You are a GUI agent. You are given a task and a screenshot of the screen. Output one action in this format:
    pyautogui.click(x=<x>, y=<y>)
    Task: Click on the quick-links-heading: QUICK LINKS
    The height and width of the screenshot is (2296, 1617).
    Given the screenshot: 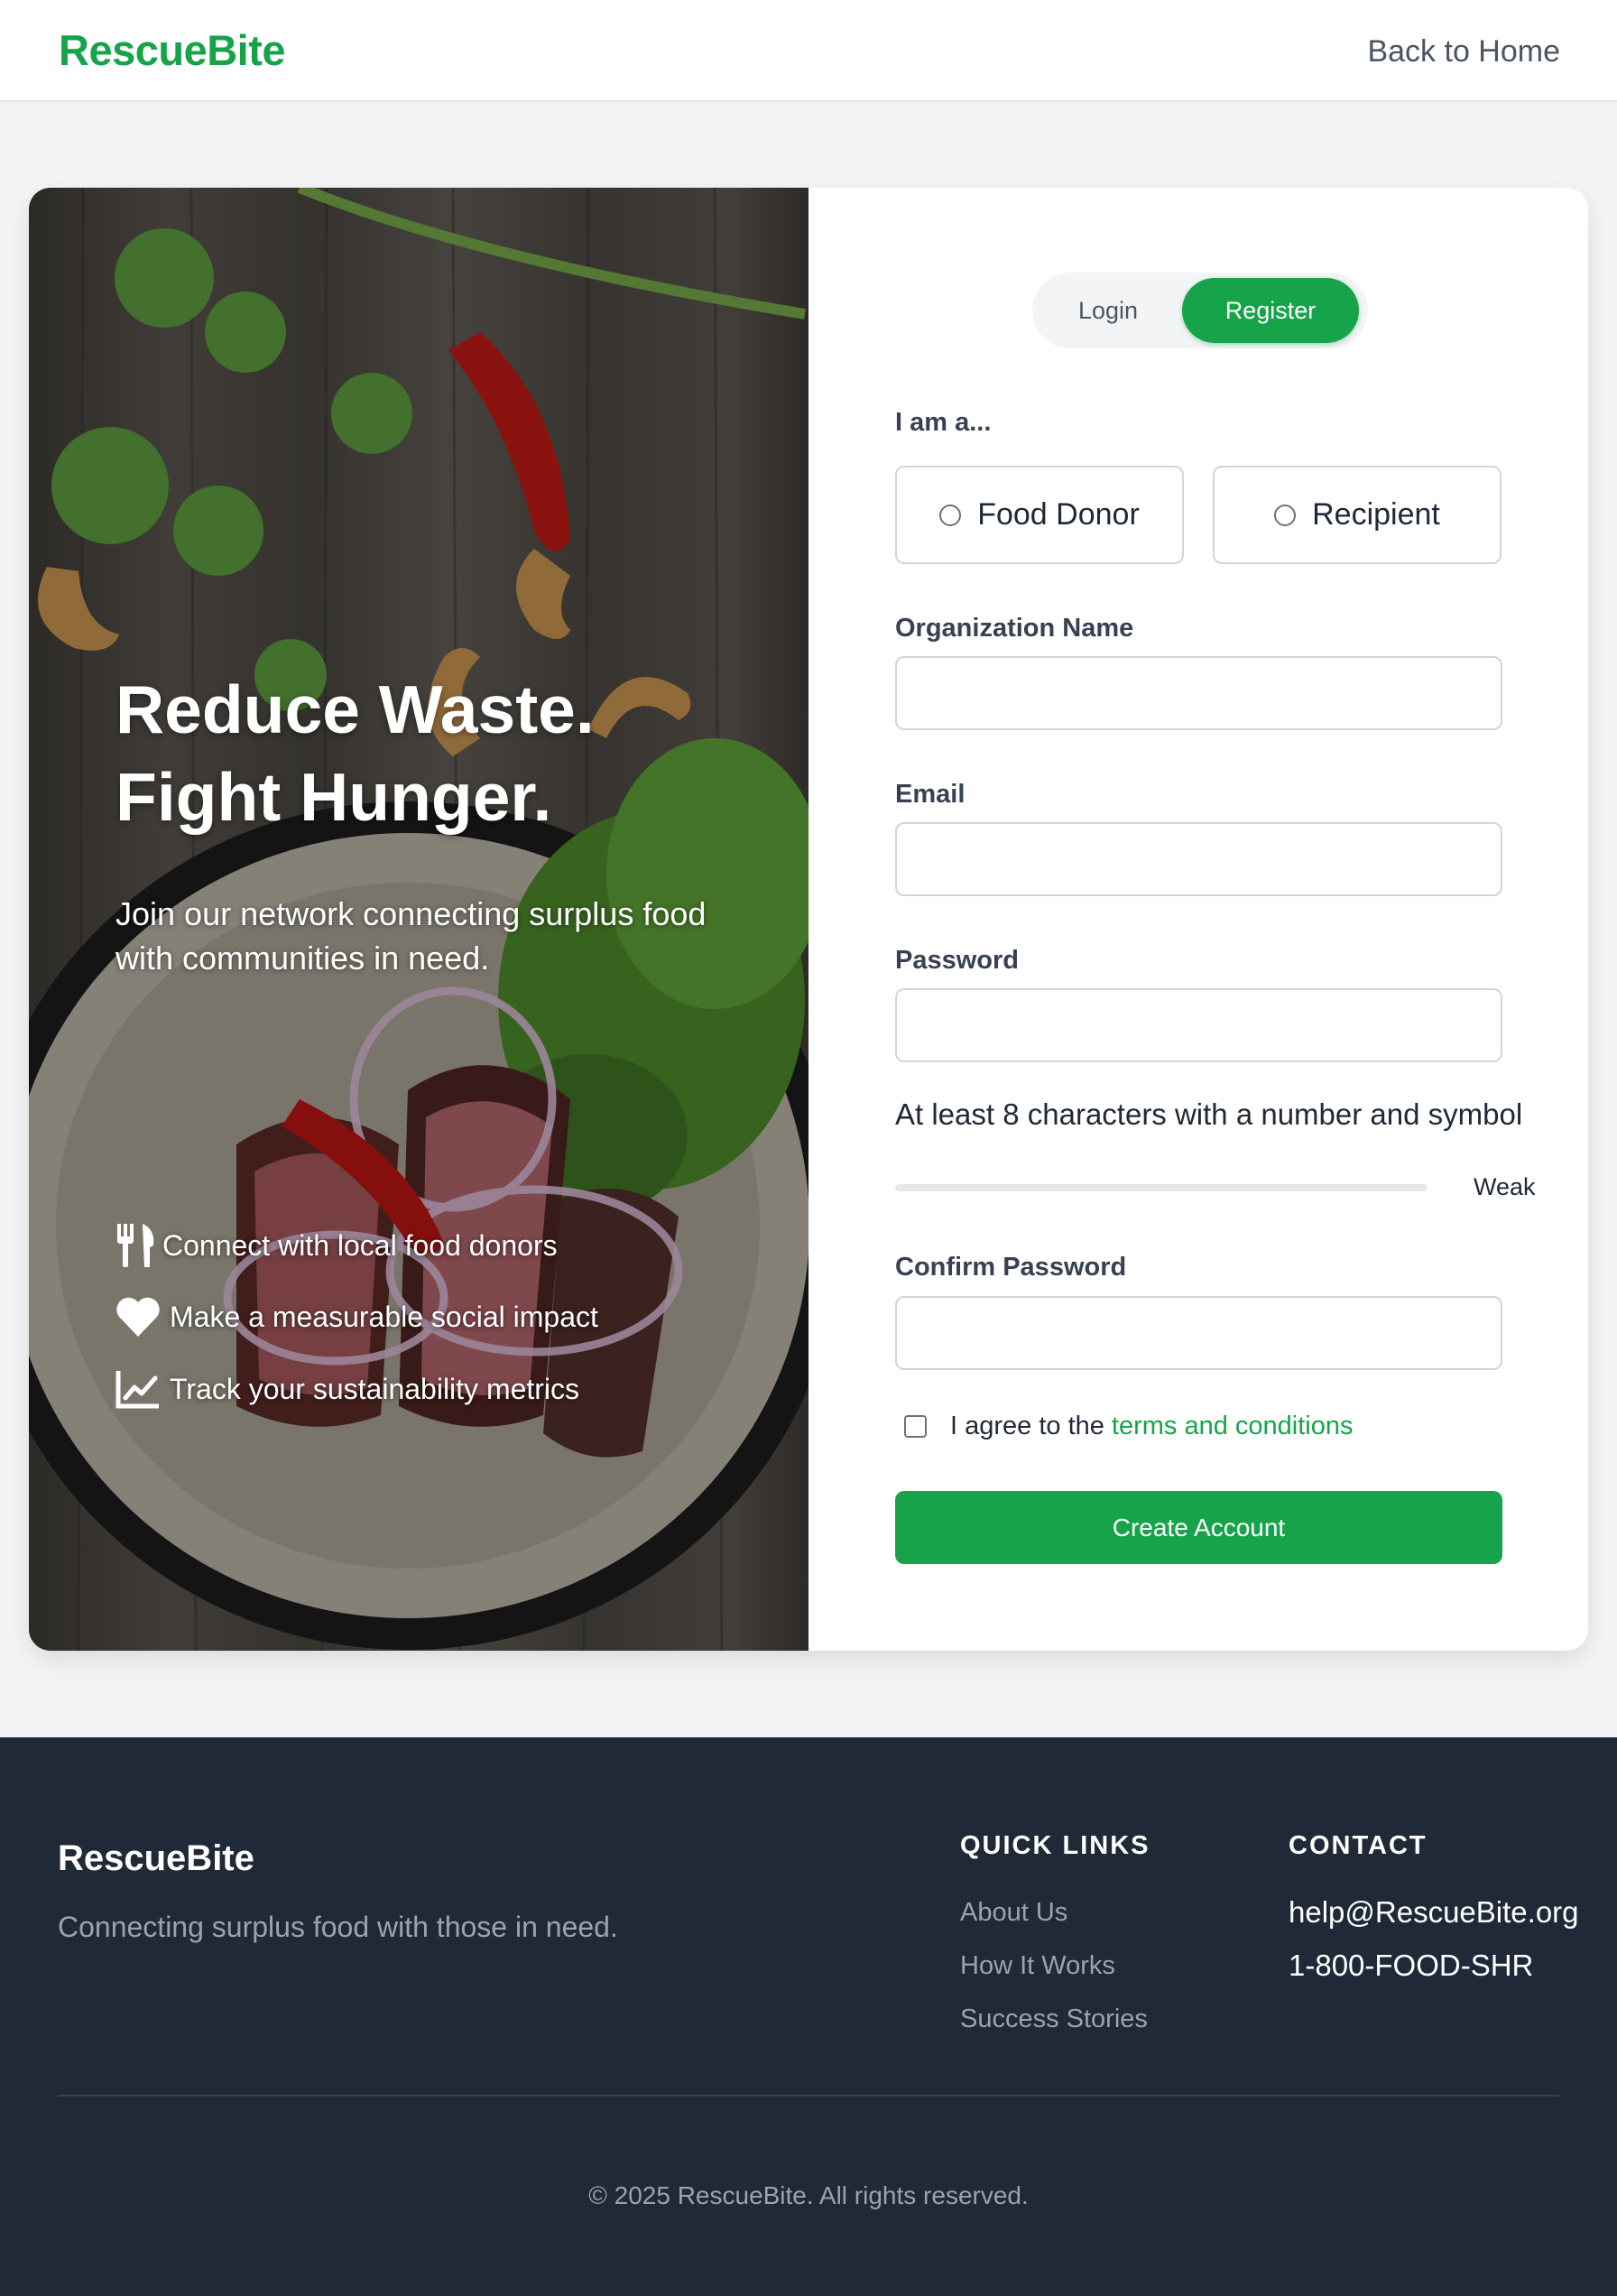 What is the action you would take?
    pyautogui.click(x=1055, y=1846)
    